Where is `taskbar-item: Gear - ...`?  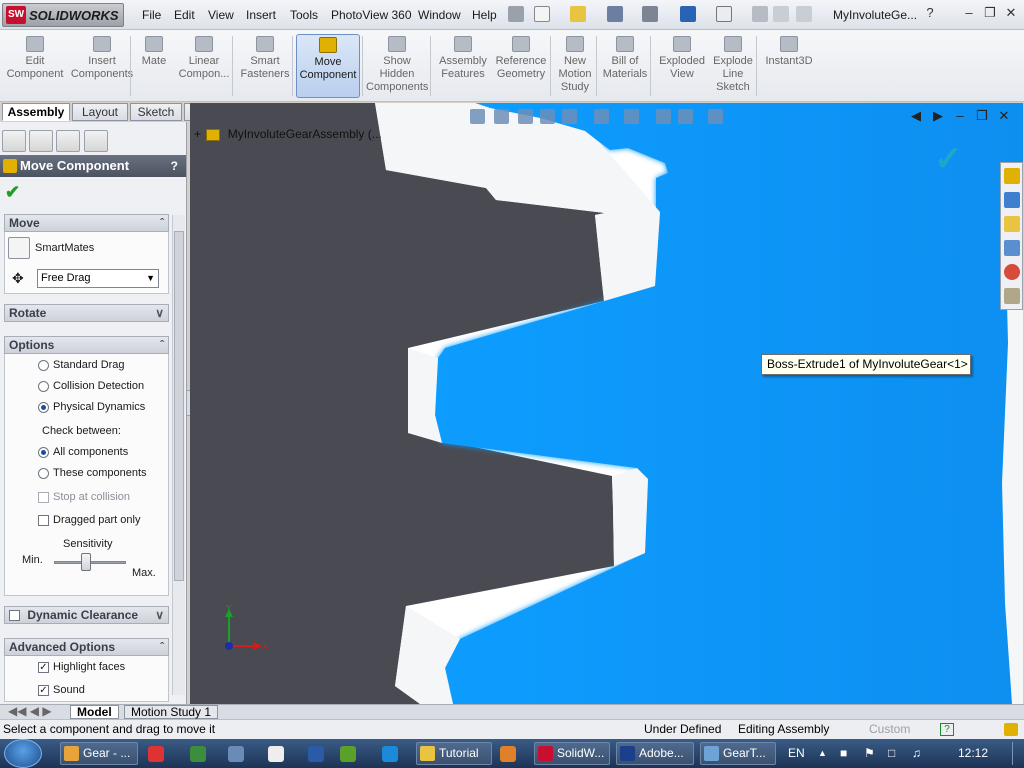 taskbar-item: Gear - ... is located at coordinates (99, 753).